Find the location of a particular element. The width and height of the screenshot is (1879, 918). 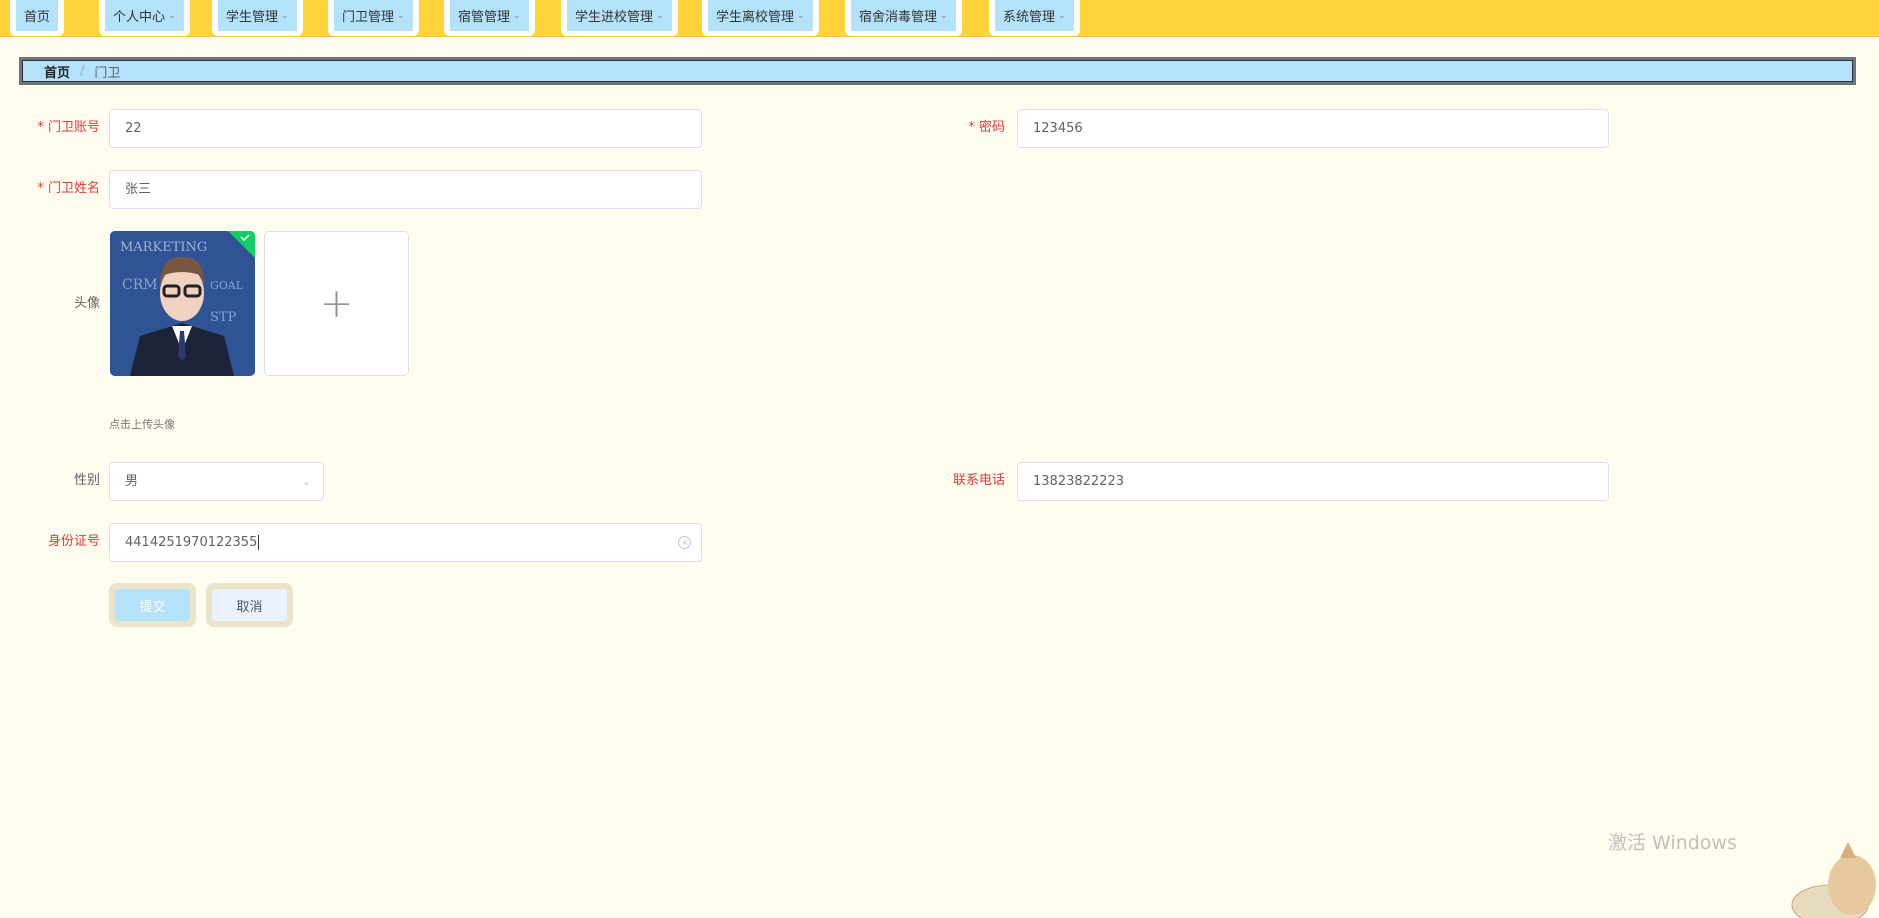

submit-button: 提交 is located at coordinates (152, 605).